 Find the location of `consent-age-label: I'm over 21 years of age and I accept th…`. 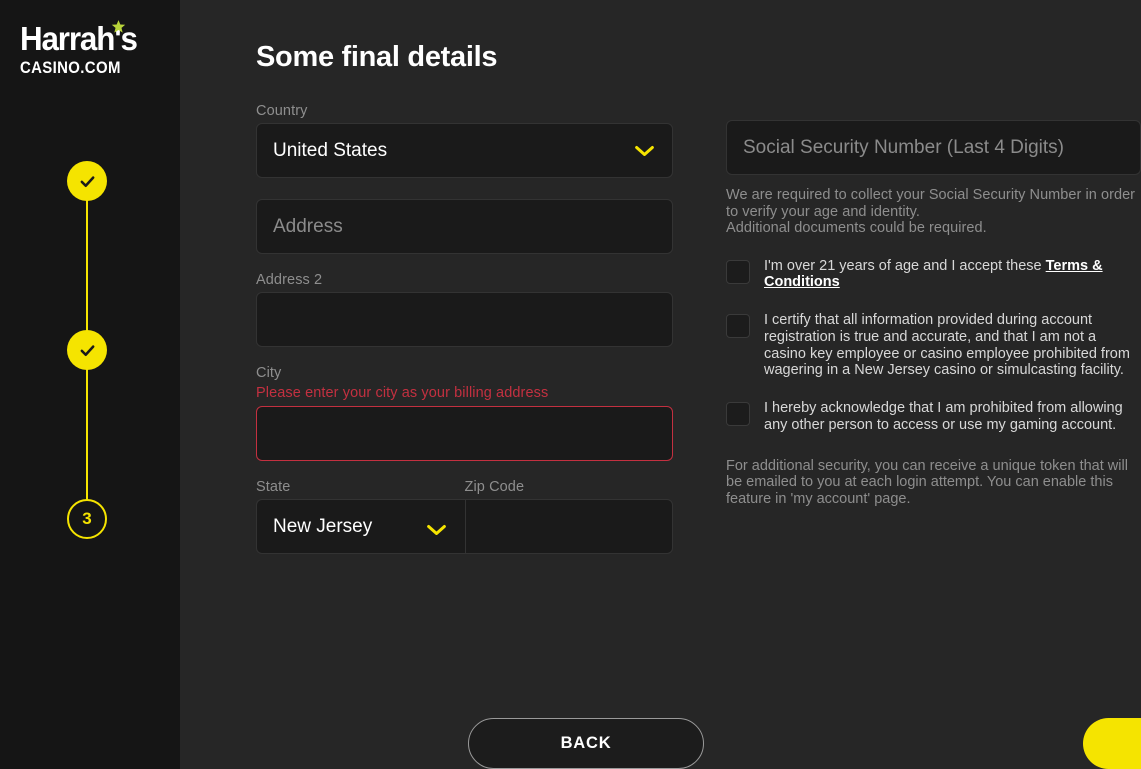

consent-age-label: I'm over 21 years of age and I accept th… is located at coordinates (952, 275).